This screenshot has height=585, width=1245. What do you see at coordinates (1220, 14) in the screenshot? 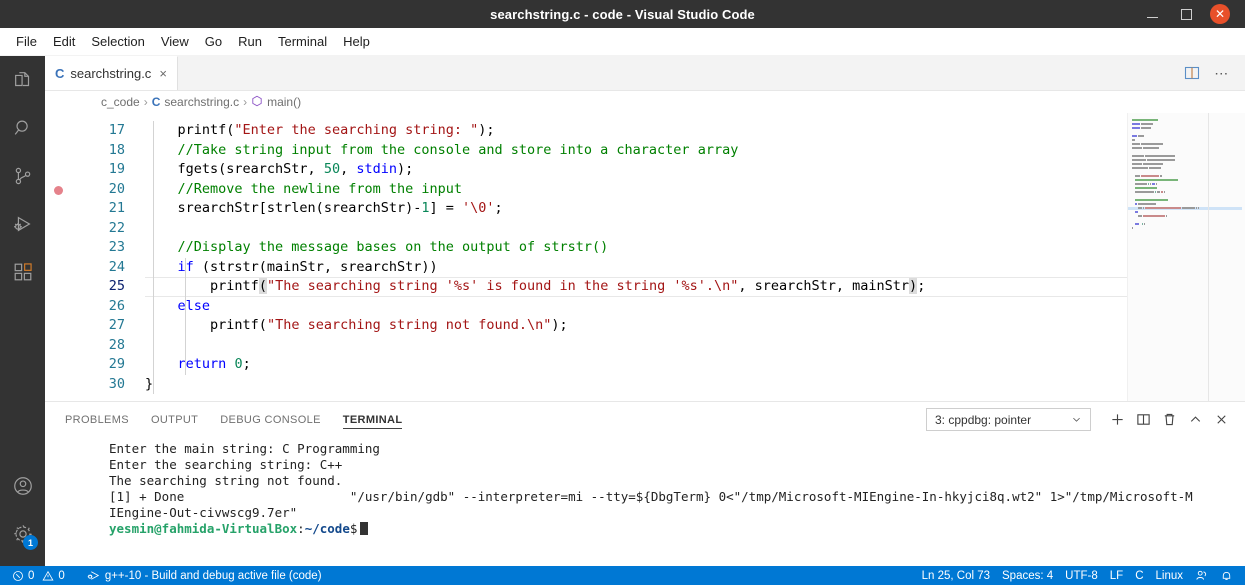
I see `close-button: ✕` at bounding box center [1220, 14].